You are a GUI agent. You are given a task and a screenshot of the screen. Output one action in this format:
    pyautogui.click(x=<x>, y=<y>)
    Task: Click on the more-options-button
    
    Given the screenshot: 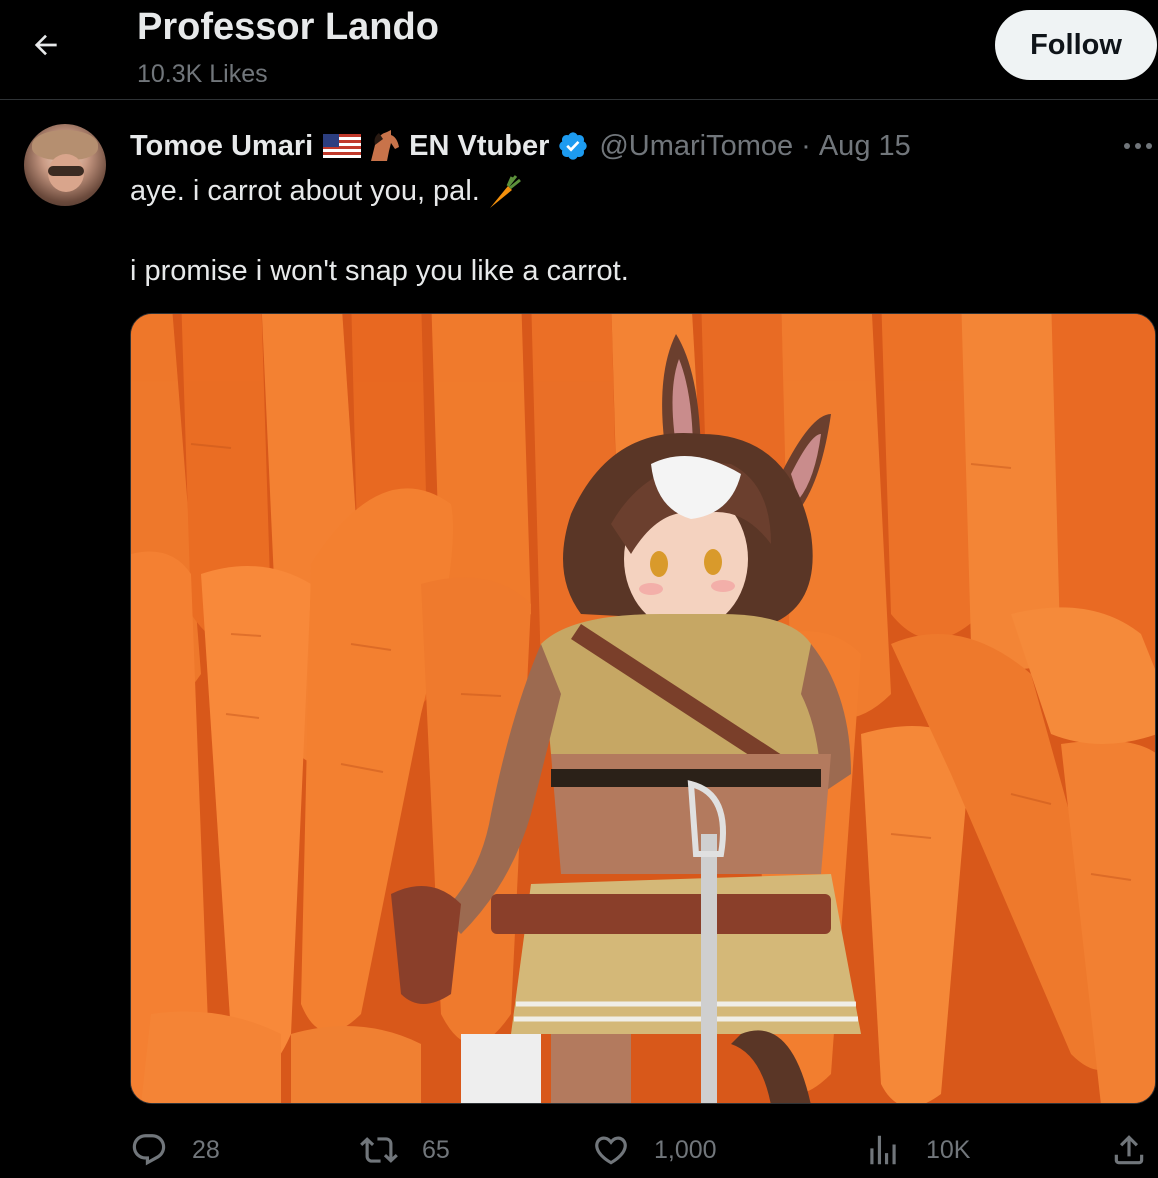 What is the action you would take?
    pyautogui.click(x=1138, y=146)
    